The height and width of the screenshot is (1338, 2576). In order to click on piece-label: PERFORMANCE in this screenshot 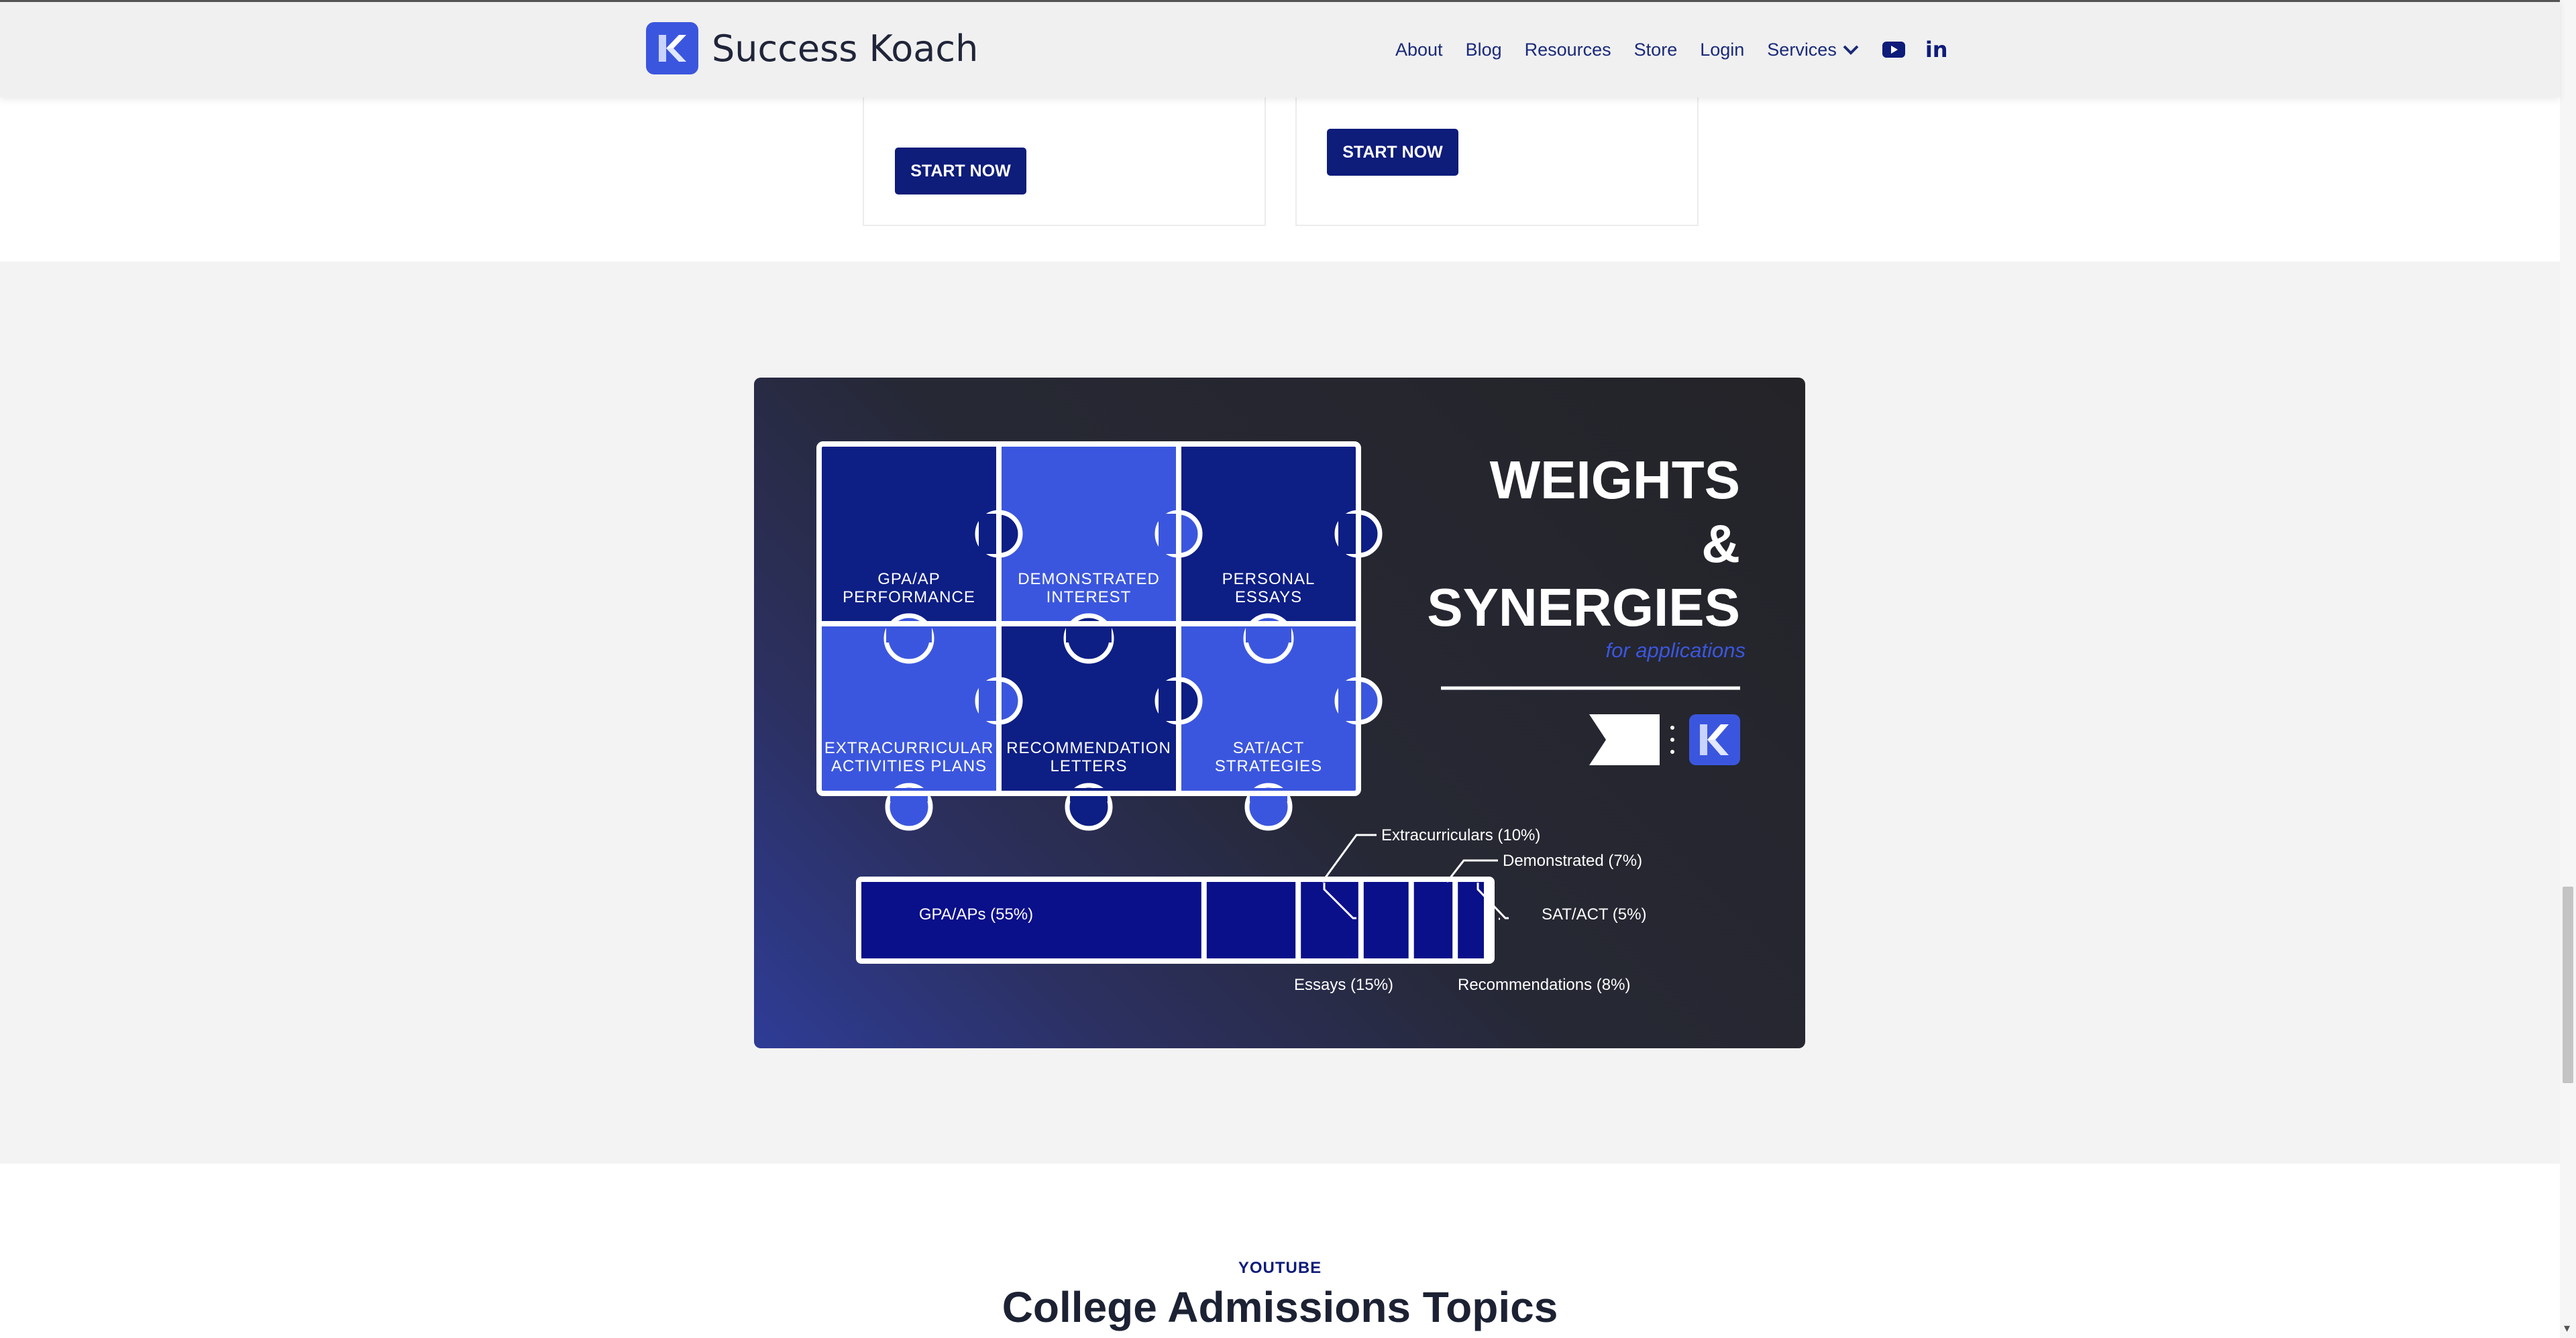, I will do `click(909, 597)`.